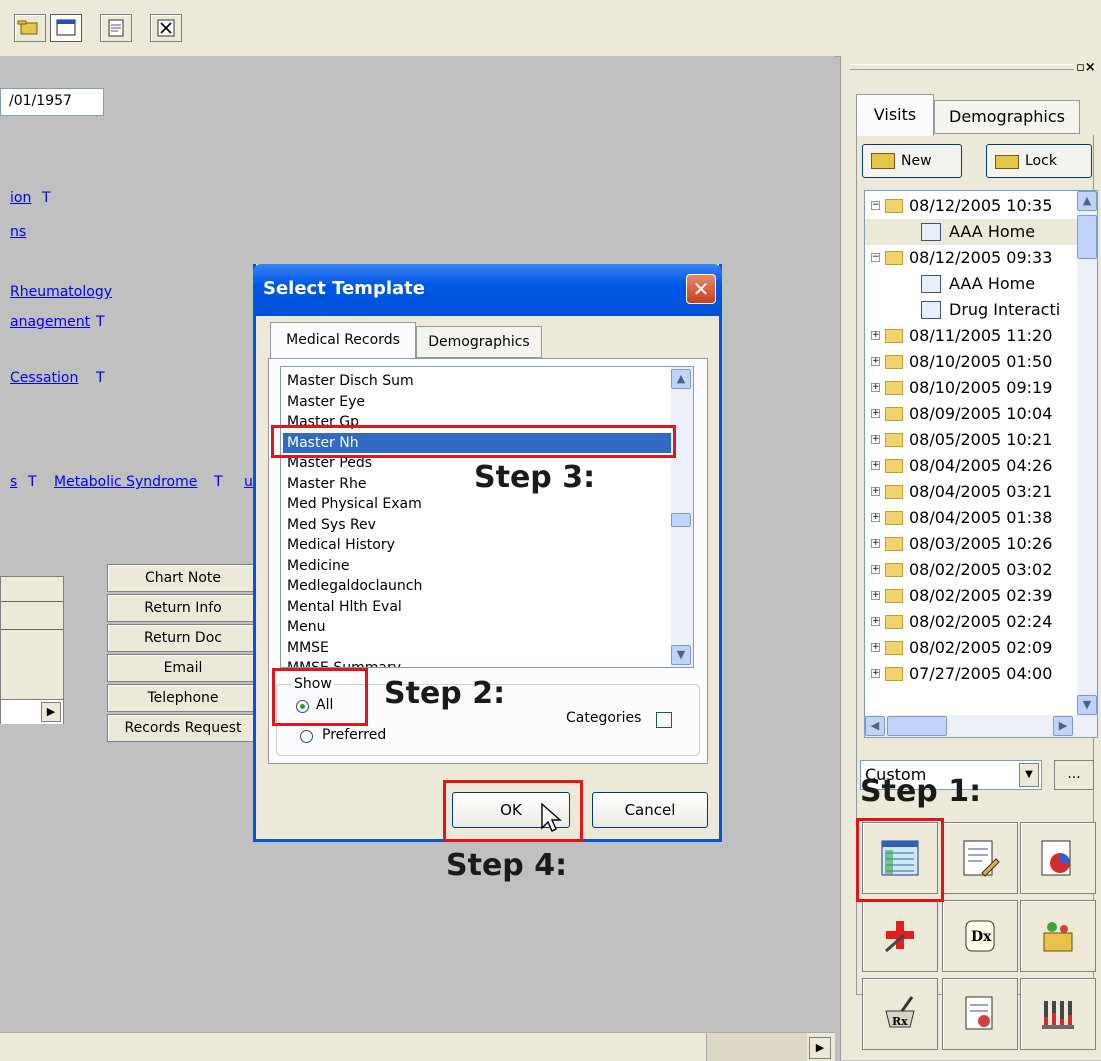 The width and height of the screenshot is (1101, 1061). Describe the element at coordinates (1086, 67) in the screenshot. I see `panel-close-icon: ▫×` at that location.